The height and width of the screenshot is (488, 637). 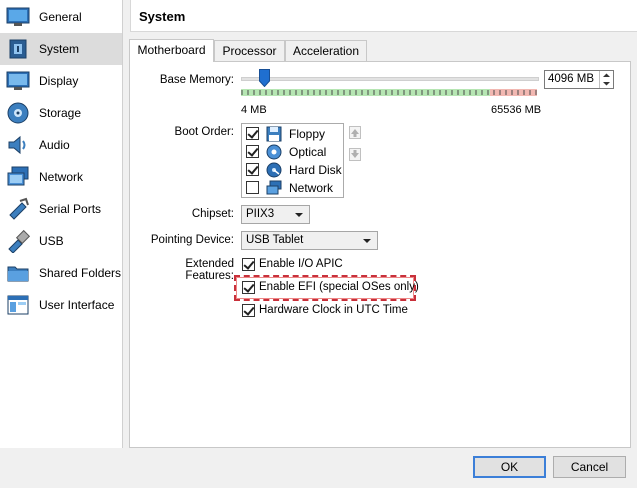 What do you see at coordinates (339, 287) in the screenshot?
I see `efi-label: Enable EFI (special OSes only)` at bounding box center [339, 287].